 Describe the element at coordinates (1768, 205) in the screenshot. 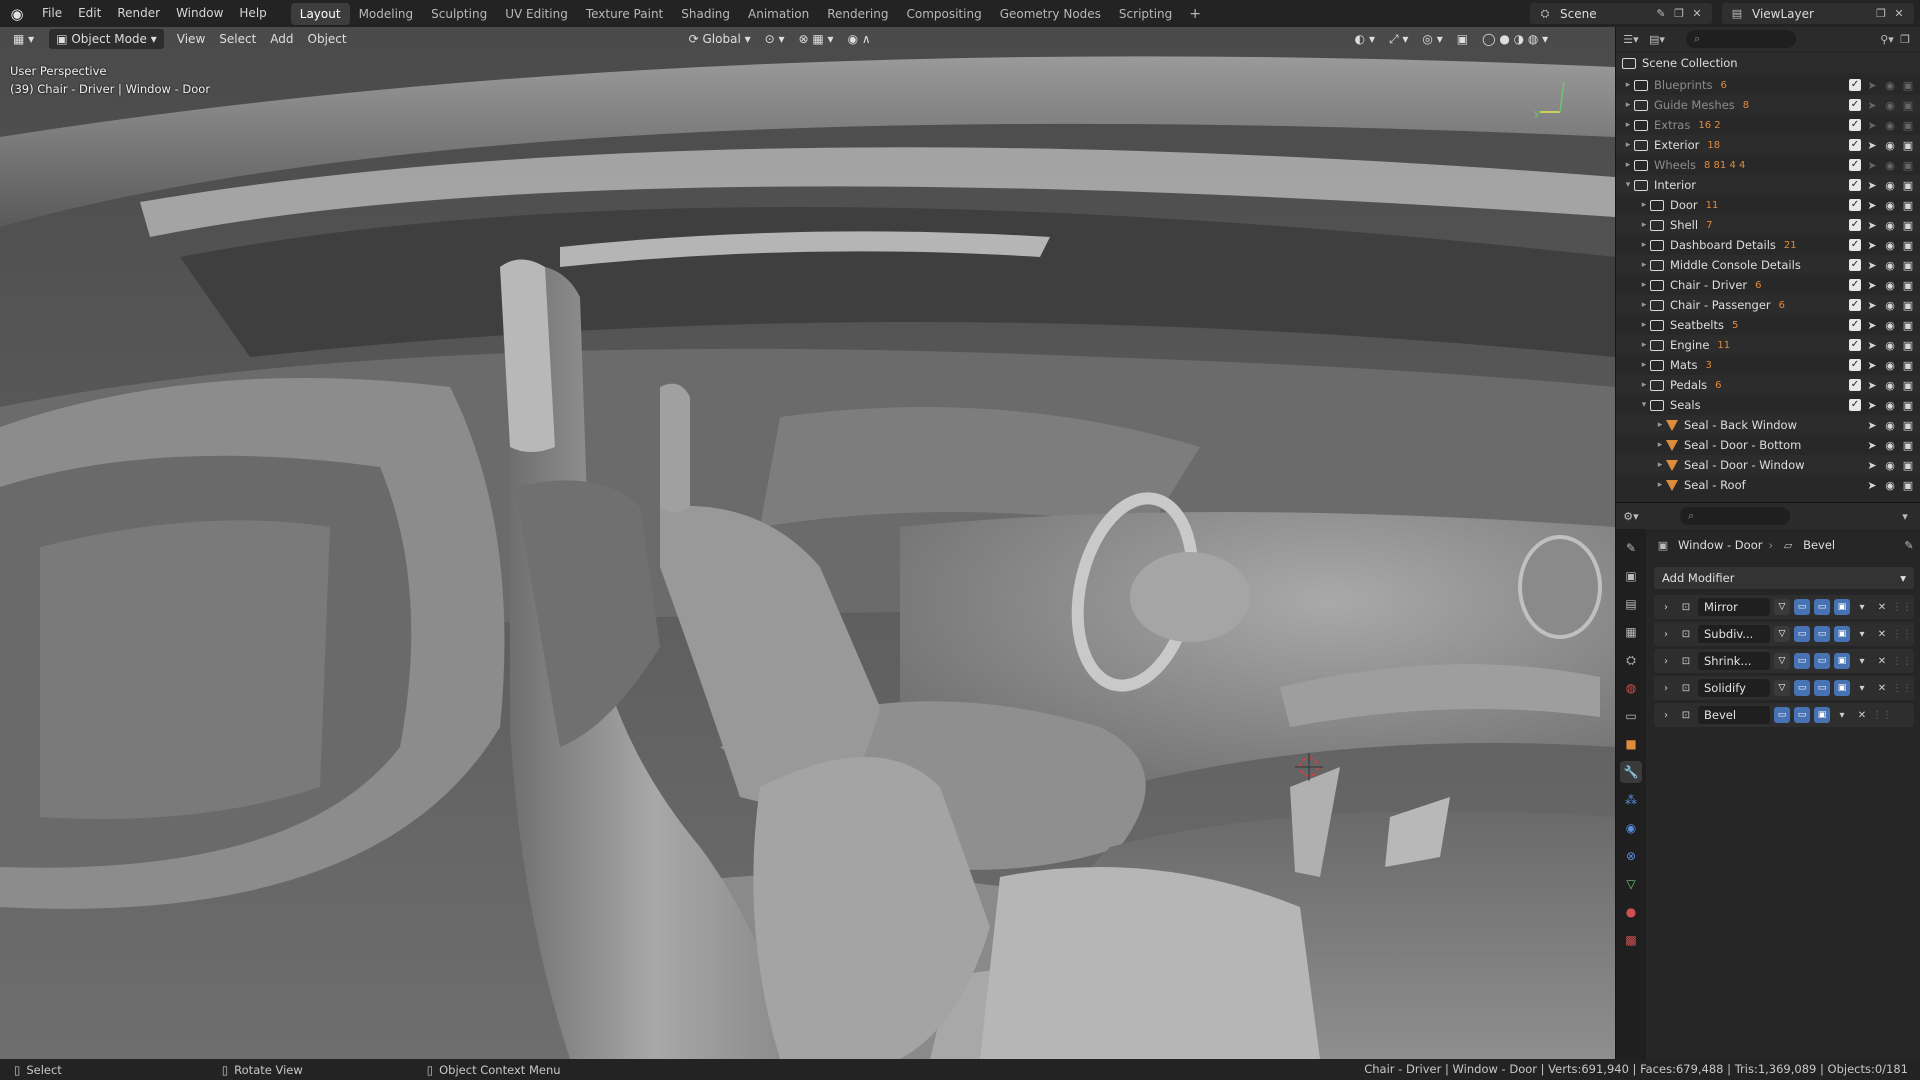

I see `outliner-row: ▸ Door 11 ✓ ➤ ◉ ▣` at that location.